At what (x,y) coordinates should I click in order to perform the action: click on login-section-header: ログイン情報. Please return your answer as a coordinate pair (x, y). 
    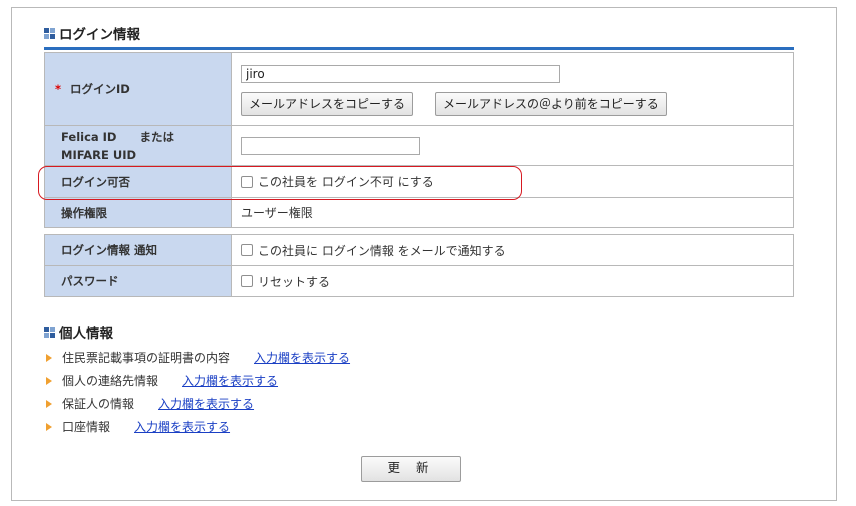
    Looking at the image, I should click on (92, 33).